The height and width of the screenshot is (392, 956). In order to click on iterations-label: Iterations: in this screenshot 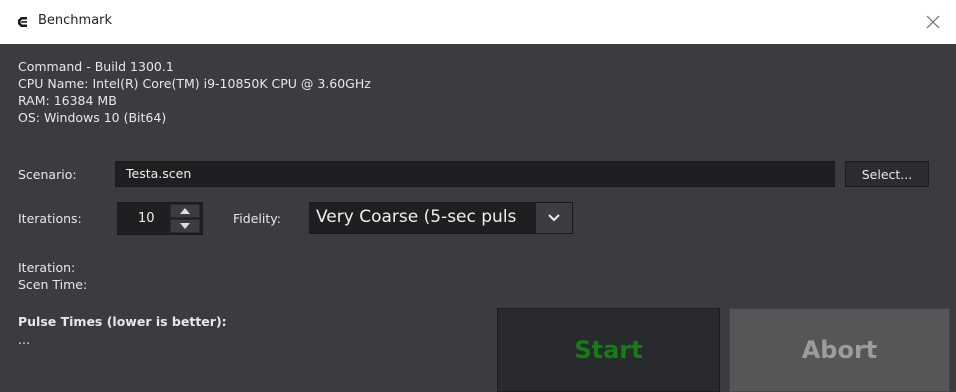, I will do `click(50, 218)`.